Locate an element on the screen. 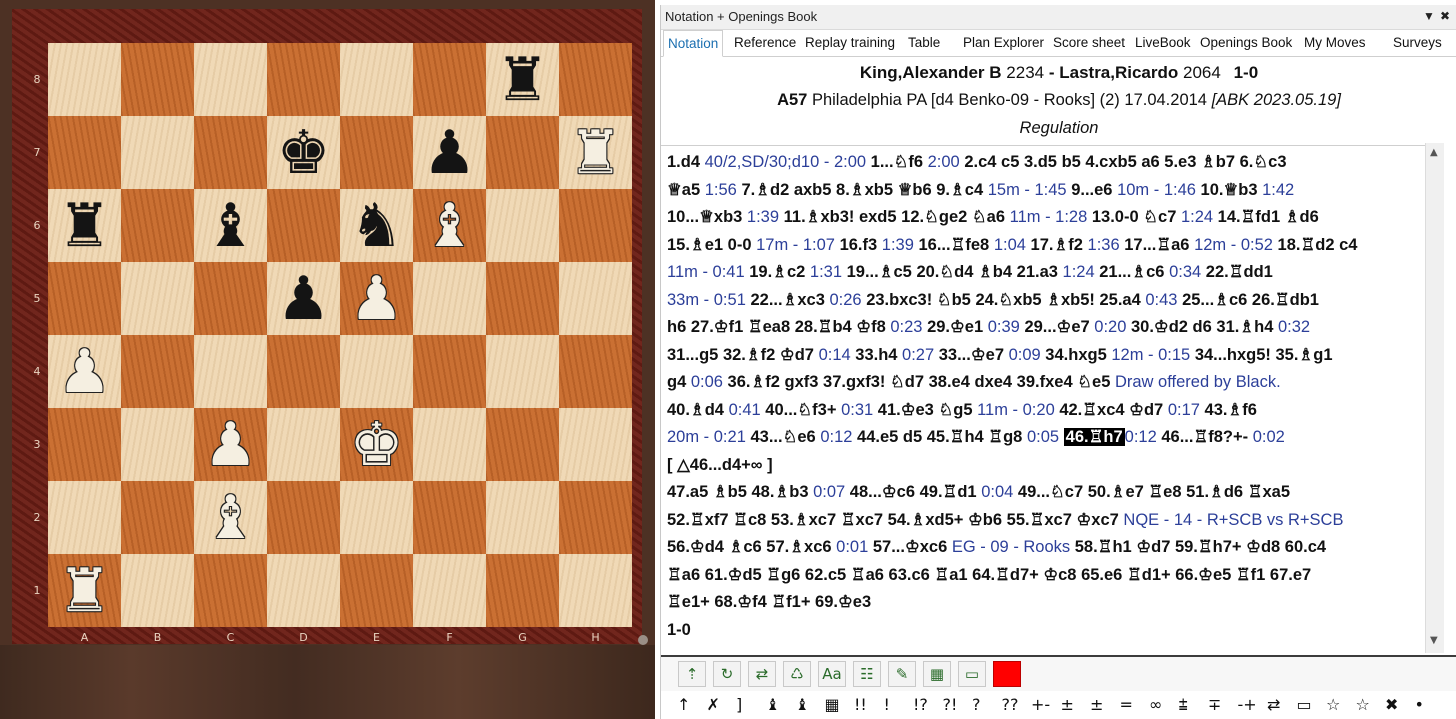 The image size is (1456, 719). square-h5 is located at coordinates (595, 298).